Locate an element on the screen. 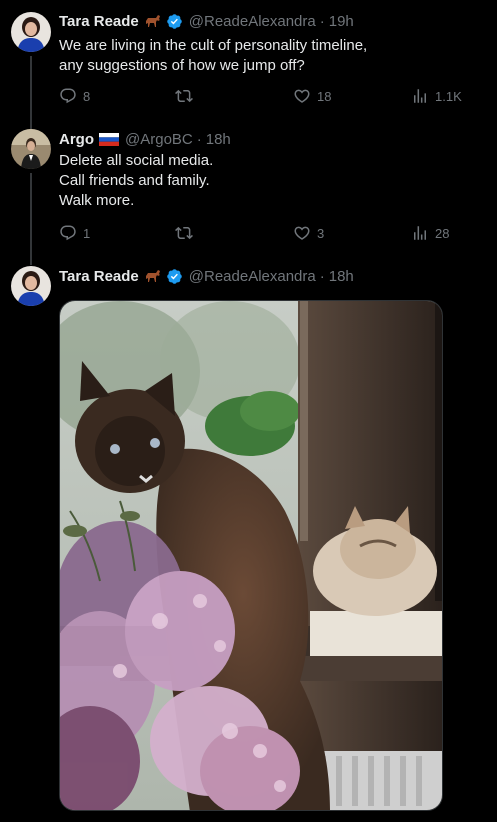 Image resolution: width=497 pixels, height=822 pixels. reply-button: 8 is located at coordinates (74, 96).